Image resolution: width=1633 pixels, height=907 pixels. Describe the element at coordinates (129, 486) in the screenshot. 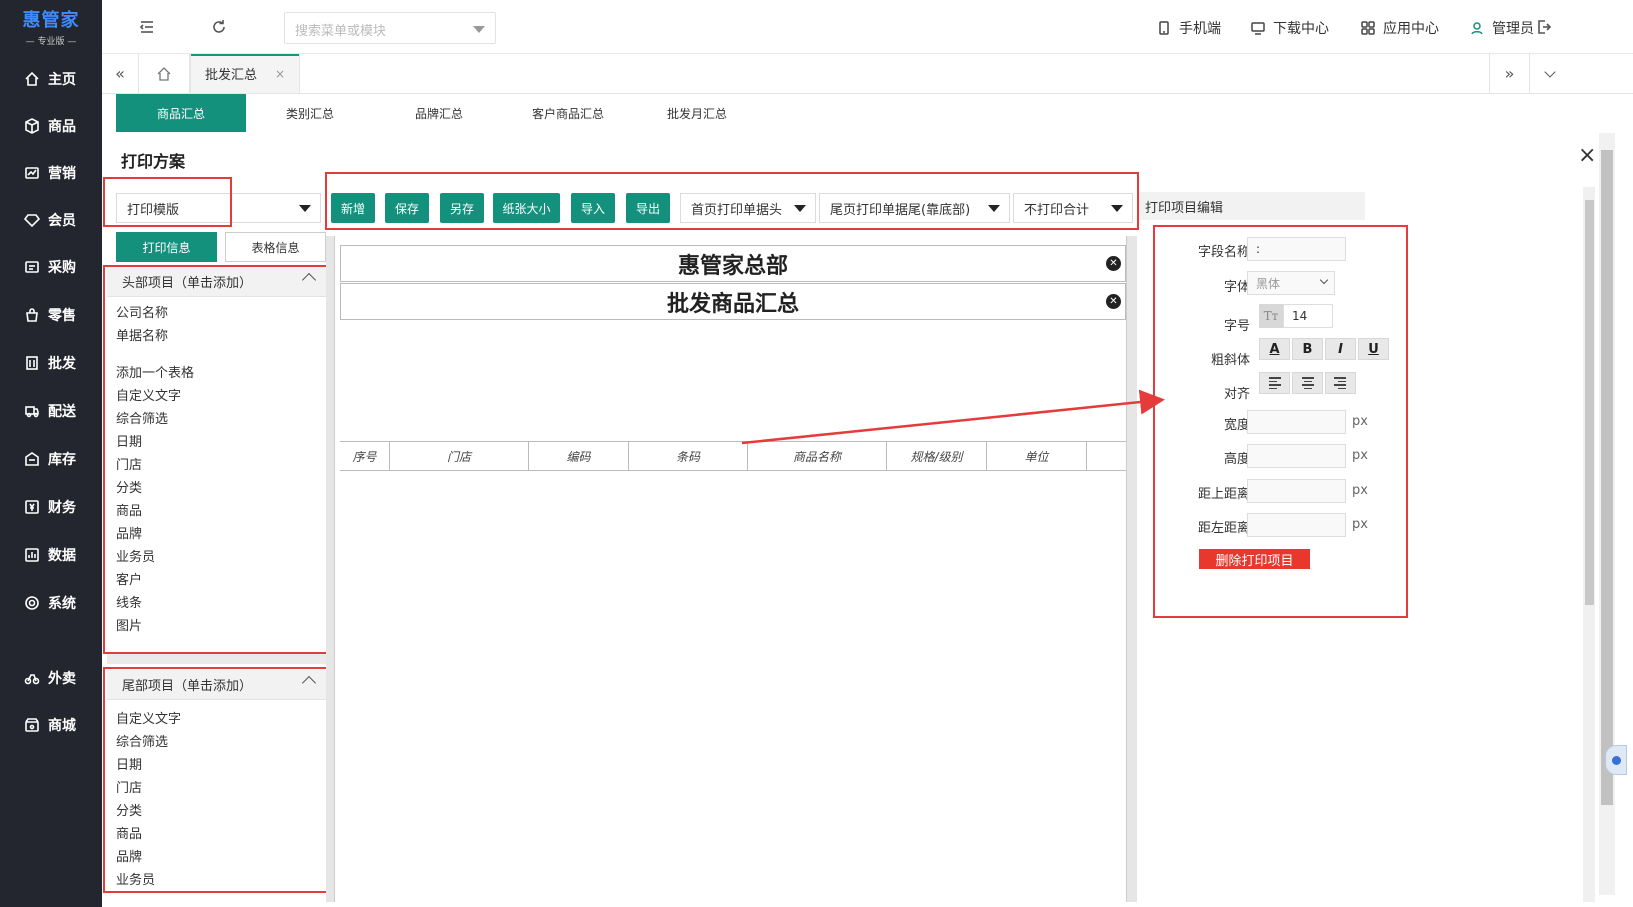

I see `head-item: 分类` at that location.